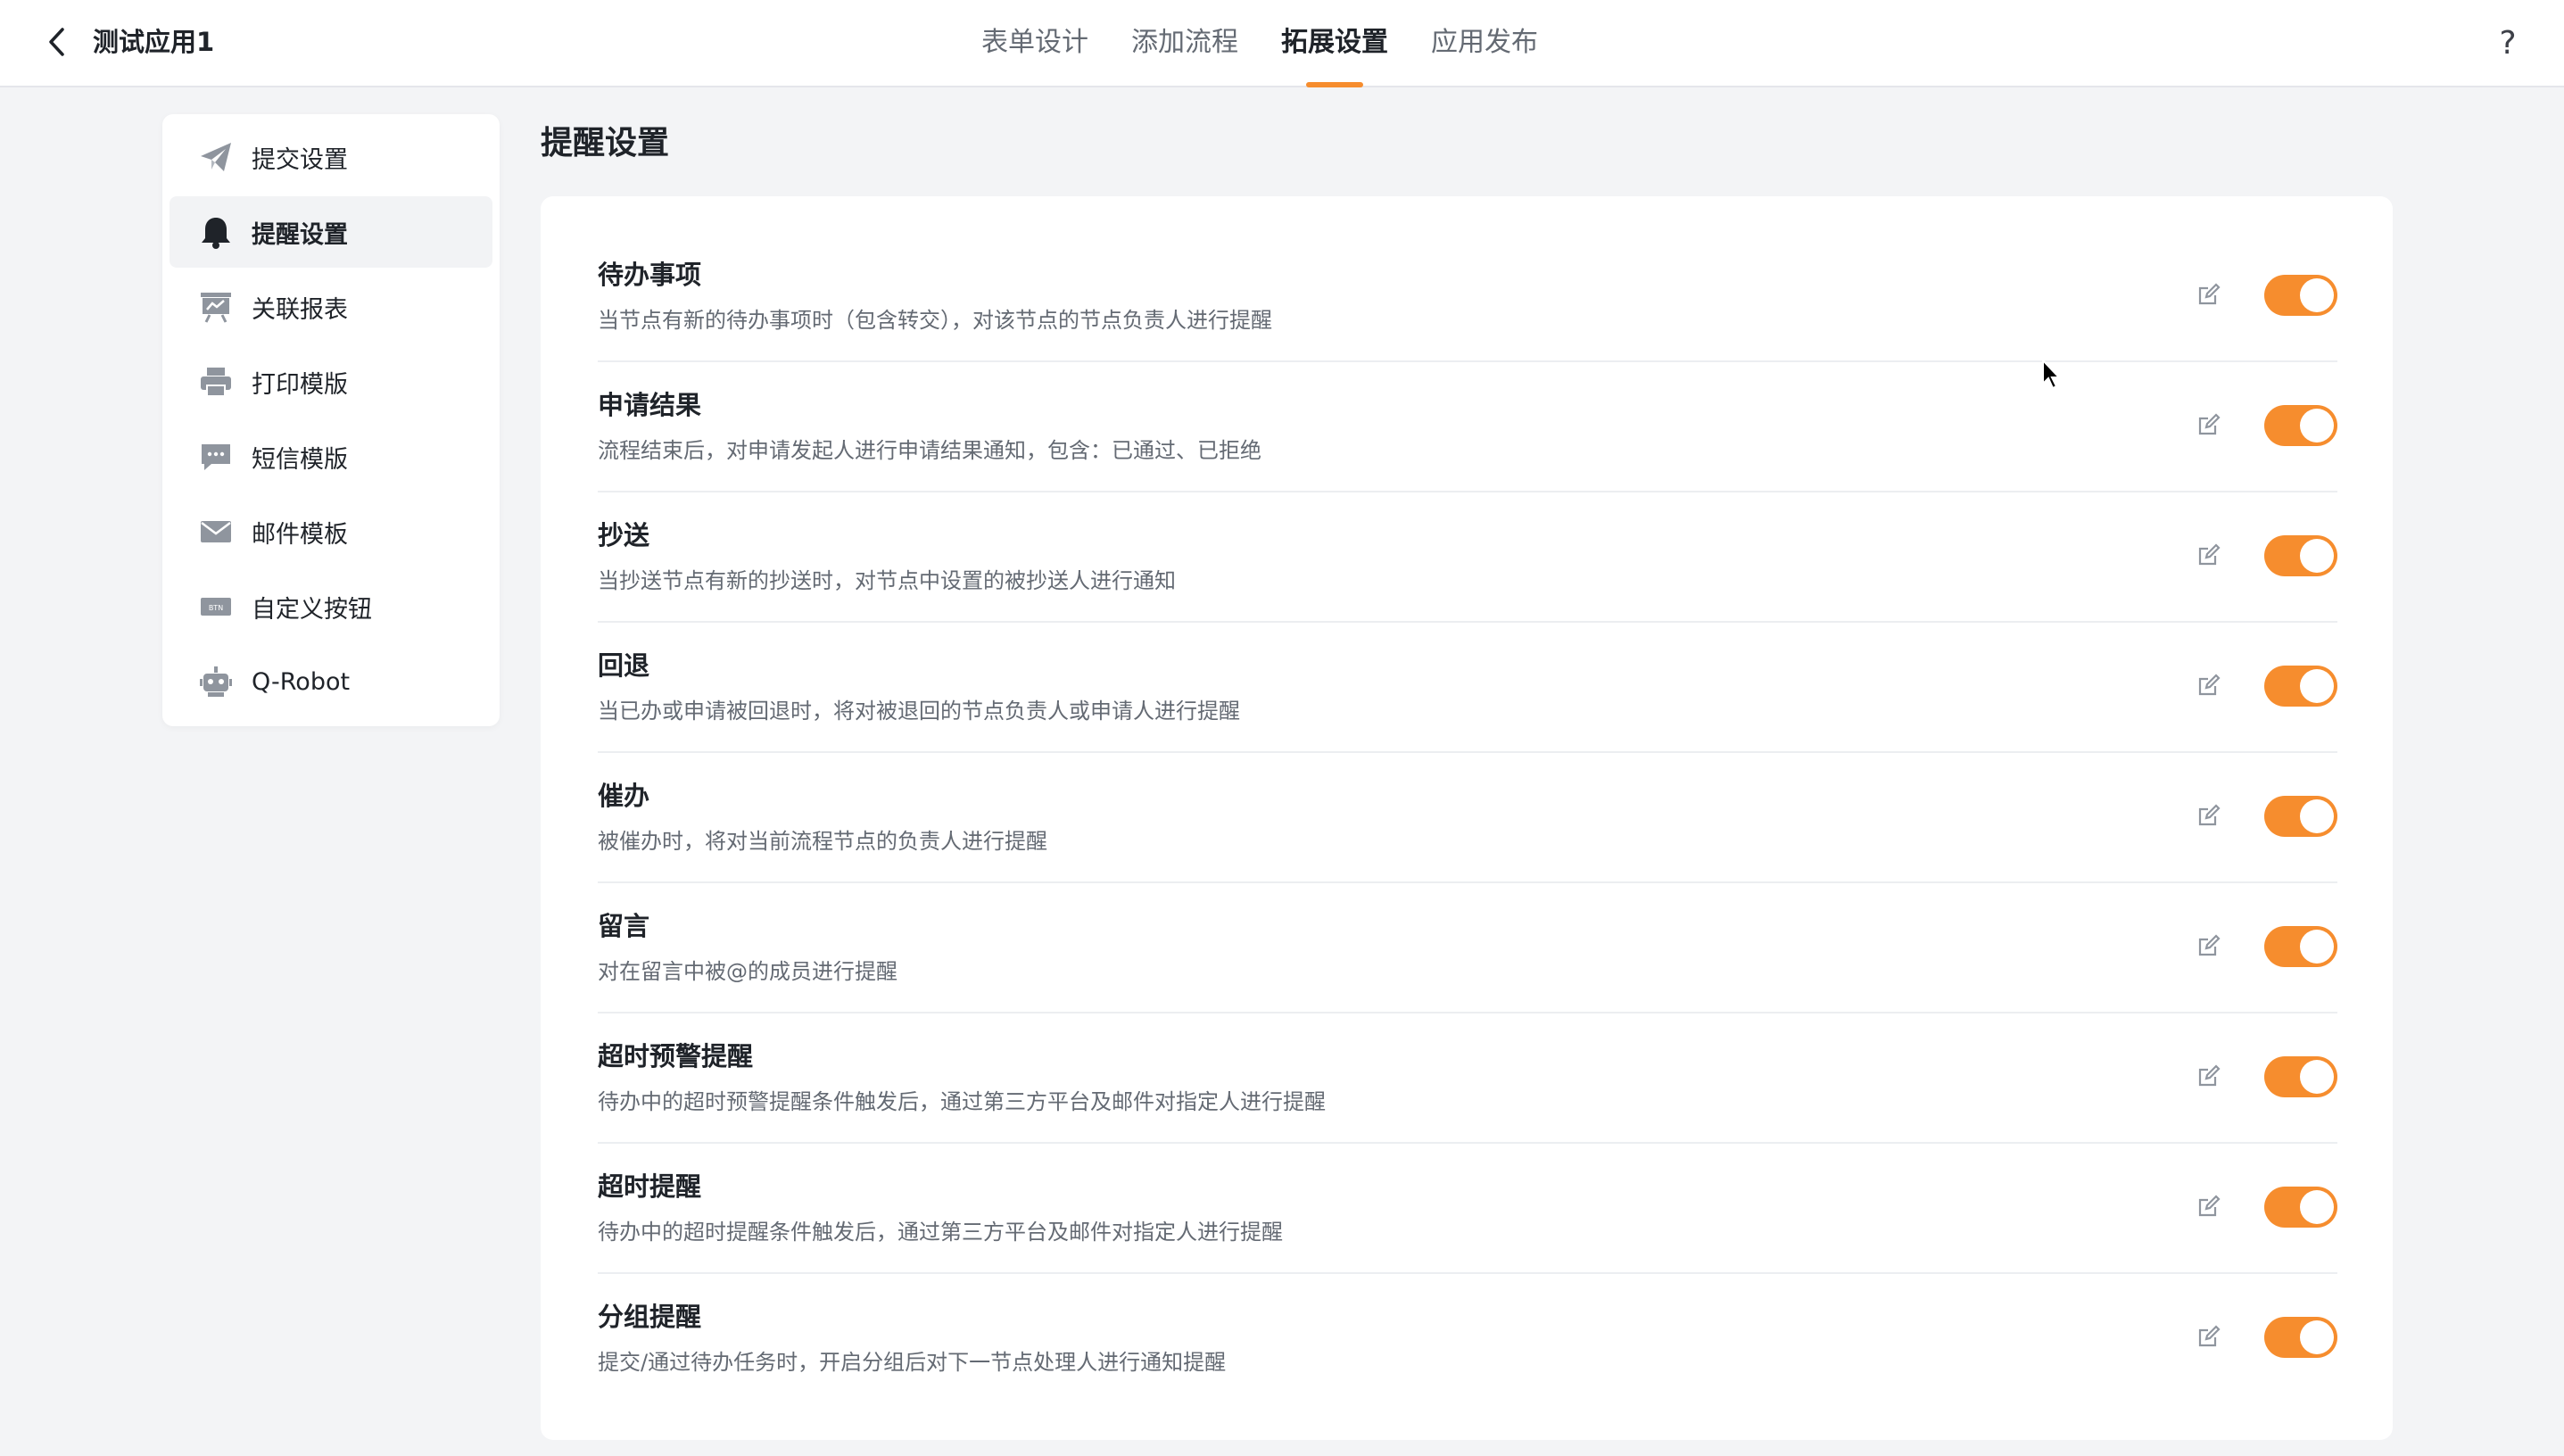 The height and width of the screenshot is (1456, 2564). I want to click on reminder-title: 催办, so click(624, 796).